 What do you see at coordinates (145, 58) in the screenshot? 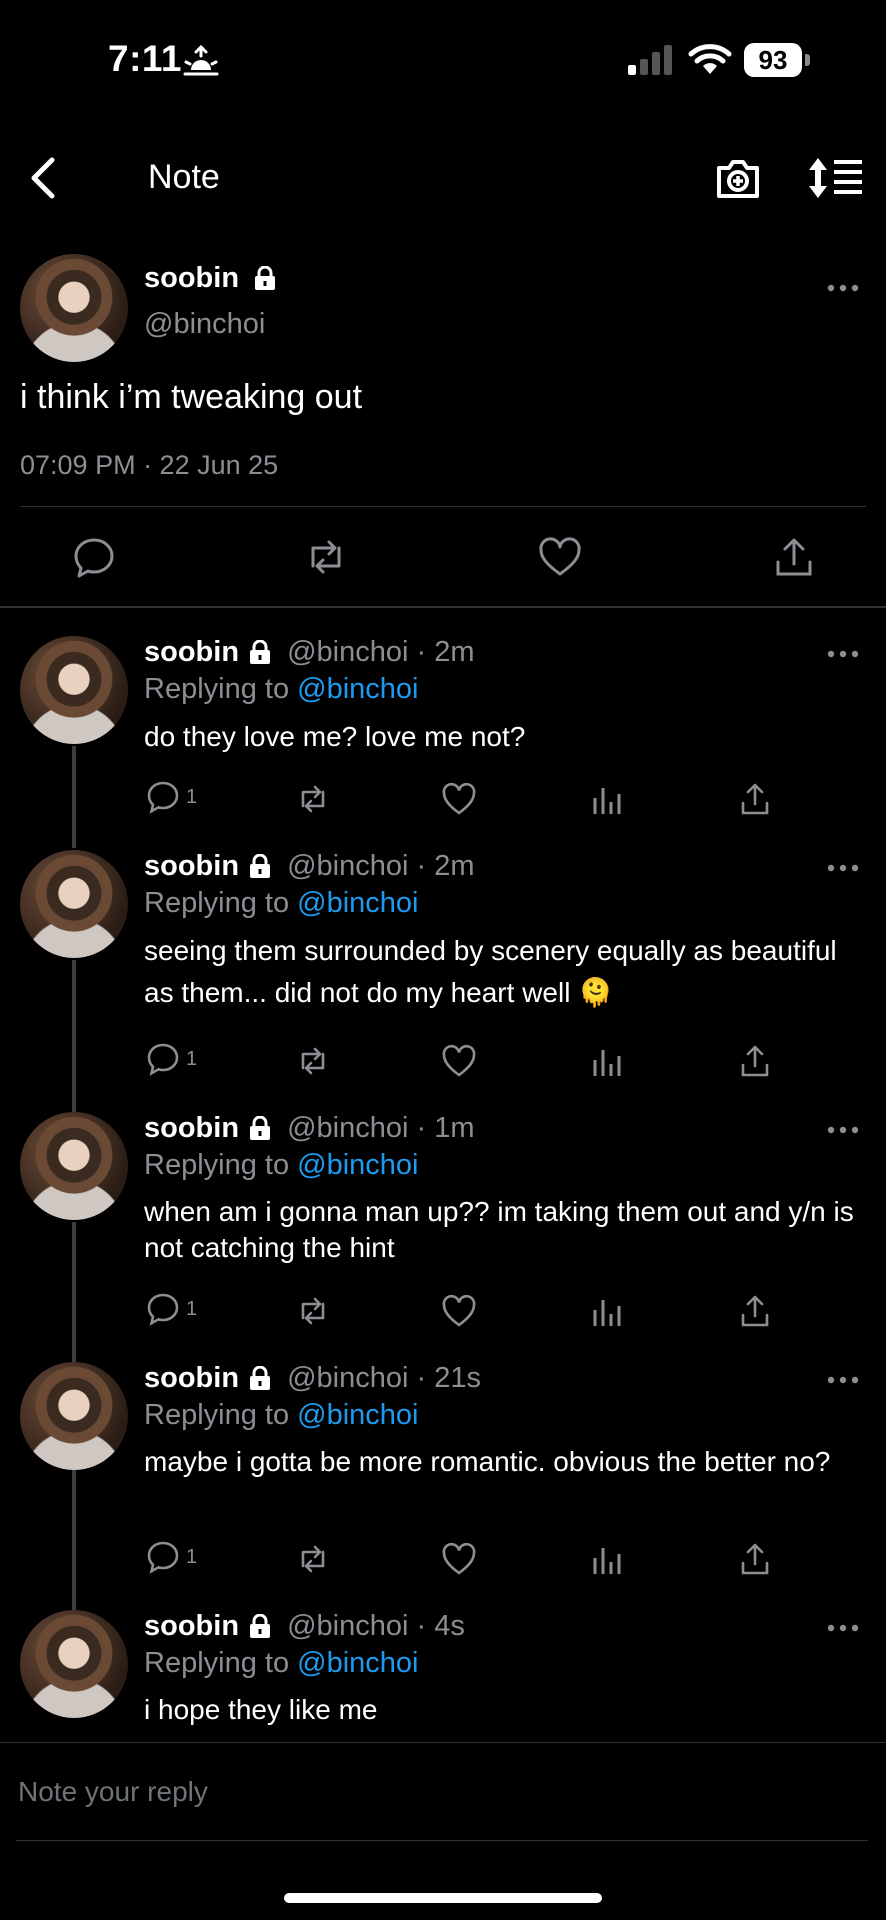
I see `status-time: 7:11` at bounding box center [145, 58].